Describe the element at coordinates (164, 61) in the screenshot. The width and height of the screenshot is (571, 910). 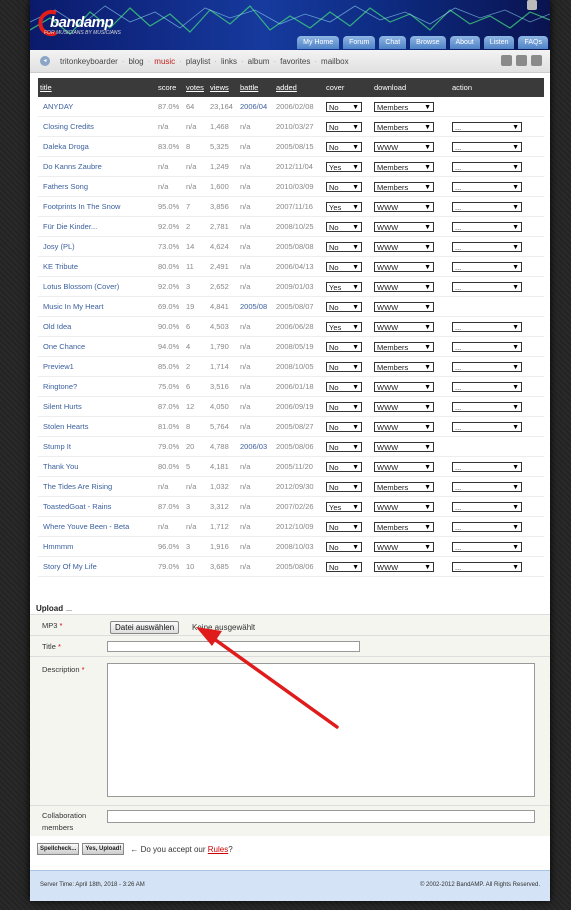
I see `breadcrumb-link-music: music` at that location.